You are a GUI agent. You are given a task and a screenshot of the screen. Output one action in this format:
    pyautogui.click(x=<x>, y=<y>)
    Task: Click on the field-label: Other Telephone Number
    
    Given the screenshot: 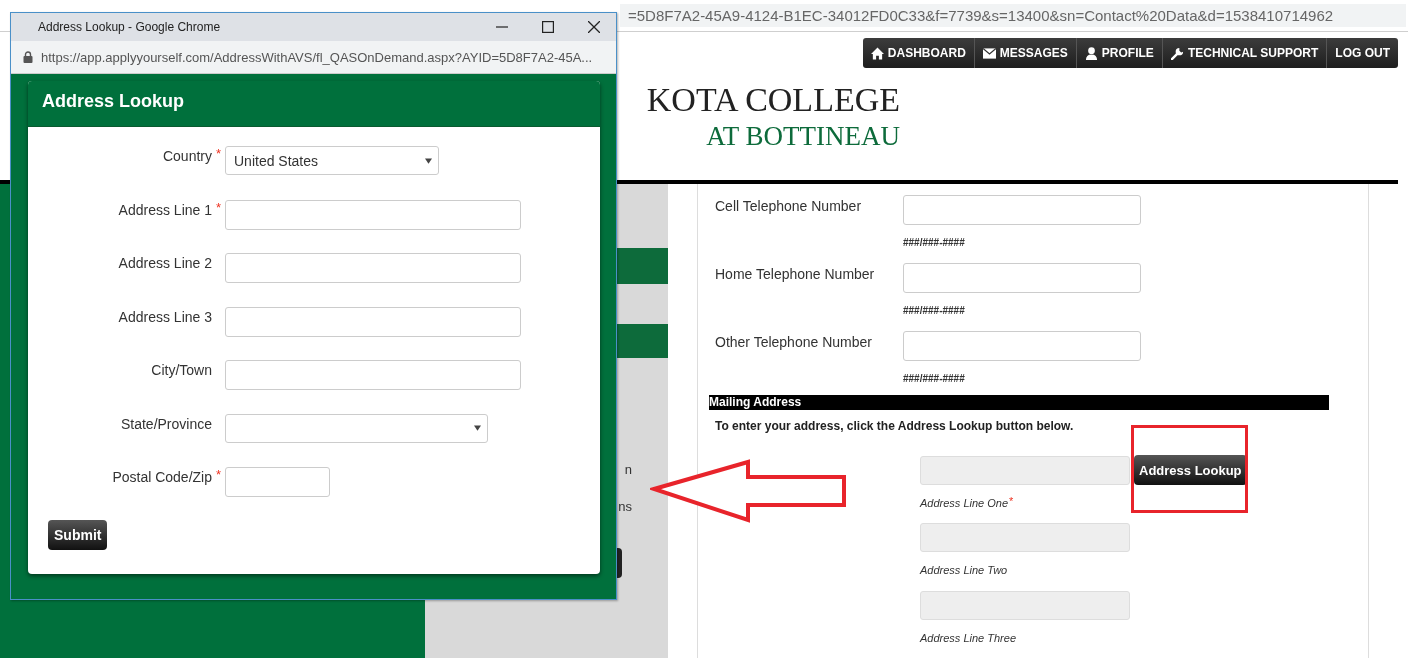 What is the action you would take?
    pyautogui.click(x=793, y=342)
    